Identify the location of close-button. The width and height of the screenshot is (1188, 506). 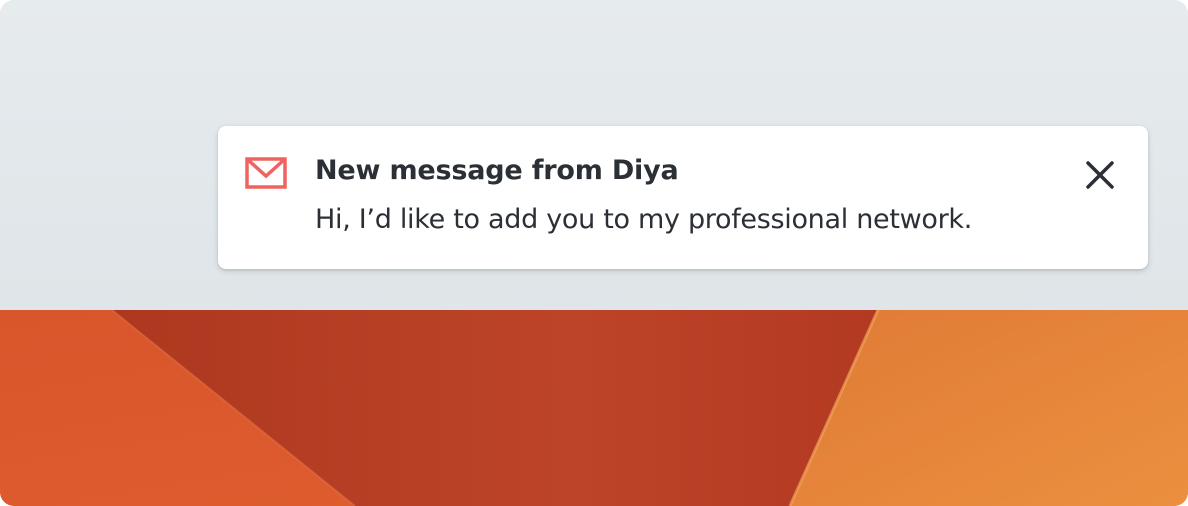
(1100, 175).